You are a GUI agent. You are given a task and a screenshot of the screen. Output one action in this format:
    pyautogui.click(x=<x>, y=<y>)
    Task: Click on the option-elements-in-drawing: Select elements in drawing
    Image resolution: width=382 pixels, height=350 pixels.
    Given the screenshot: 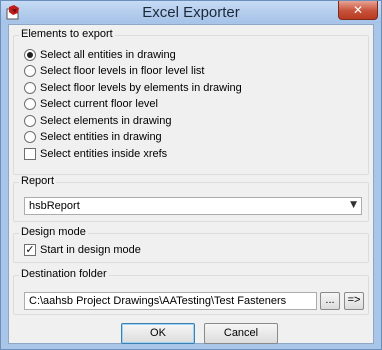 What is the action you would take?
    pyautogui.click(x=97, y=121)
    